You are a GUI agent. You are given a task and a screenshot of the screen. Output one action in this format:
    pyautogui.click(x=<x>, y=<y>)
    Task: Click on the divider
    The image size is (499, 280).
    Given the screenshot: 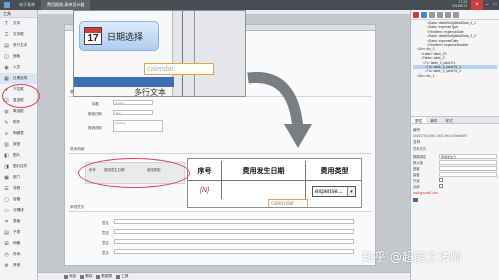 What is the action you would take?
    pyautogui.click(x=194, y=53)
    